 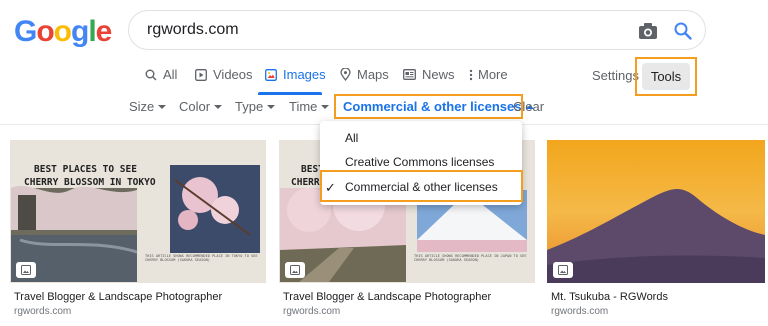 What do you see at coordinates (428, 106) in the screenshot?
I see `license-filter-highlight-box` at bounding box center [428, 106].